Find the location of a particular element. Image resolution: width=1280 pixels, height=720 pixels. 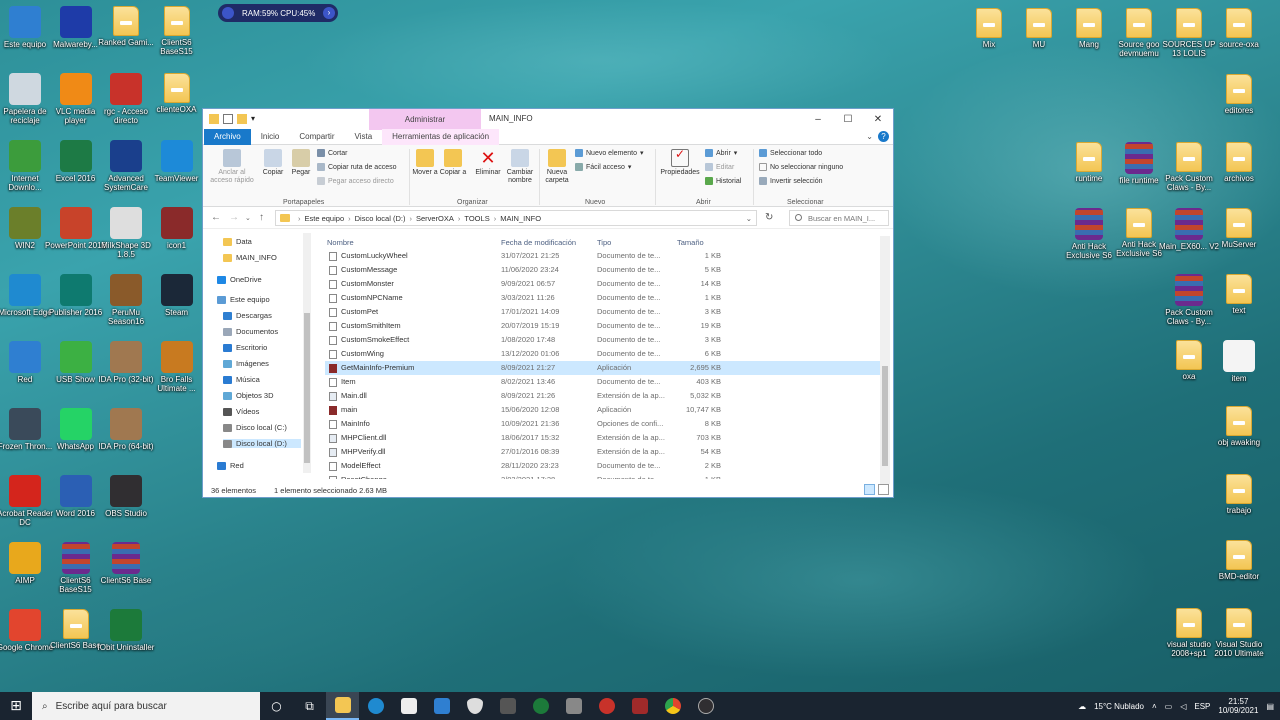

start-windows-icon: ⊞ is located at coordinates (16, 706).